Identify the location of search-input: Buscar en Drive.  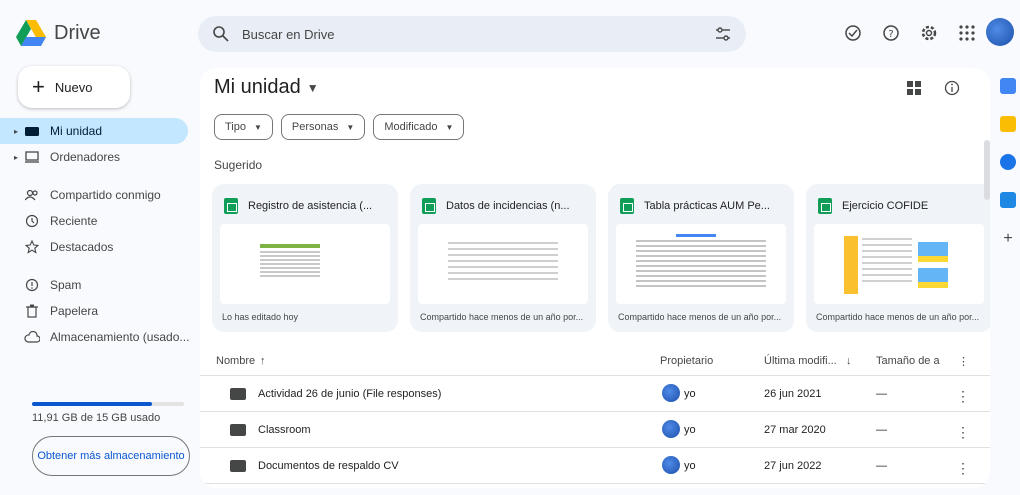
(478, 34).